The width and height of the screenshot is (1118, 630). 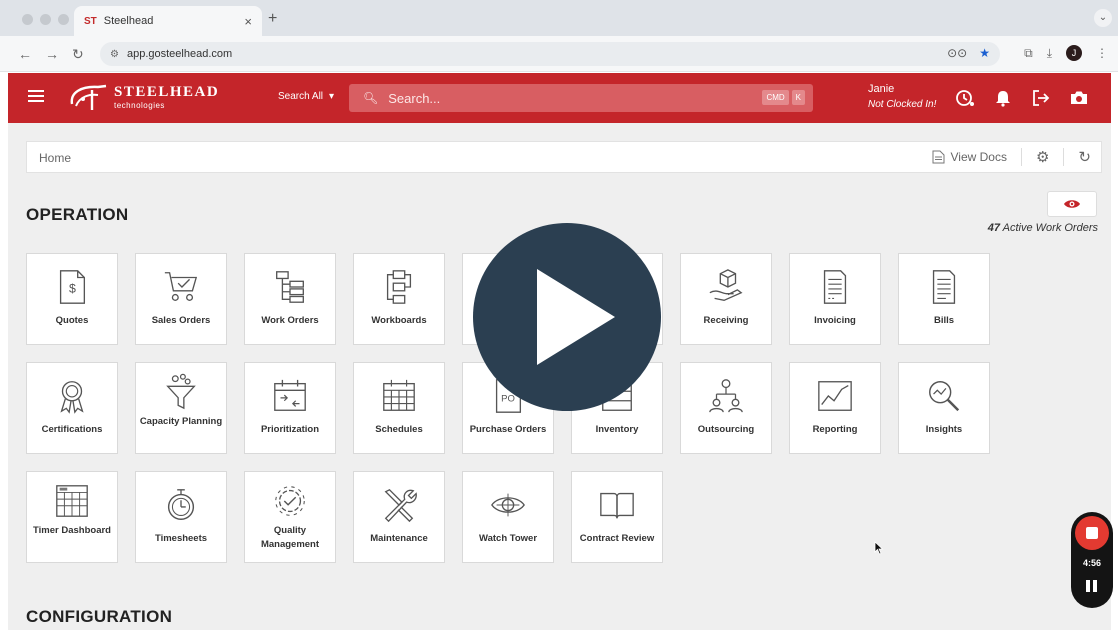 What do you see at coordinates (1074, 53) in the screenshot?
I see `profile-avatar: J` at bounding box center [1074, 53].